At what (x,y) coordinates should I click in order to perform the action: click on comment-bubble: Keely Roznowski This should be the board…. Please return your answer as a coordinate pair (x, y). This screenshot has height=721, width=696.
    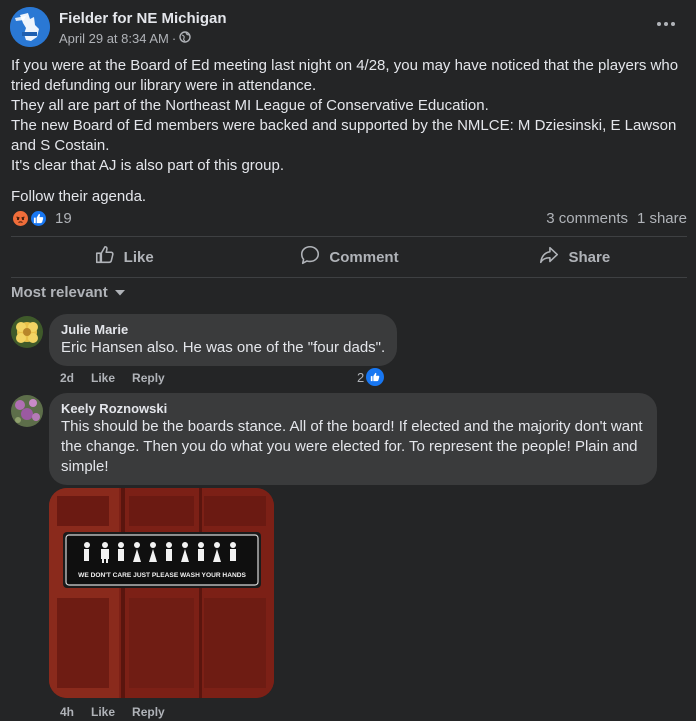
    Looking at the image, I should click on (353, 439).